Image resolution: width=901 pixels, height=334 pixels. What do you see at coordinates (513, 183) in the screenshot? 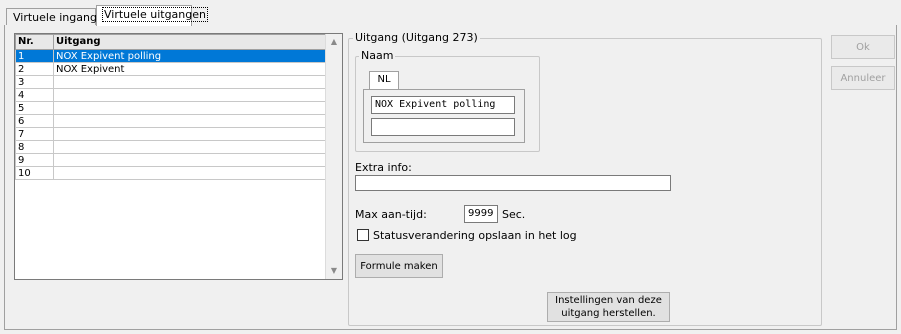
I see `extra-info-input` at bounding box center [513, 183].